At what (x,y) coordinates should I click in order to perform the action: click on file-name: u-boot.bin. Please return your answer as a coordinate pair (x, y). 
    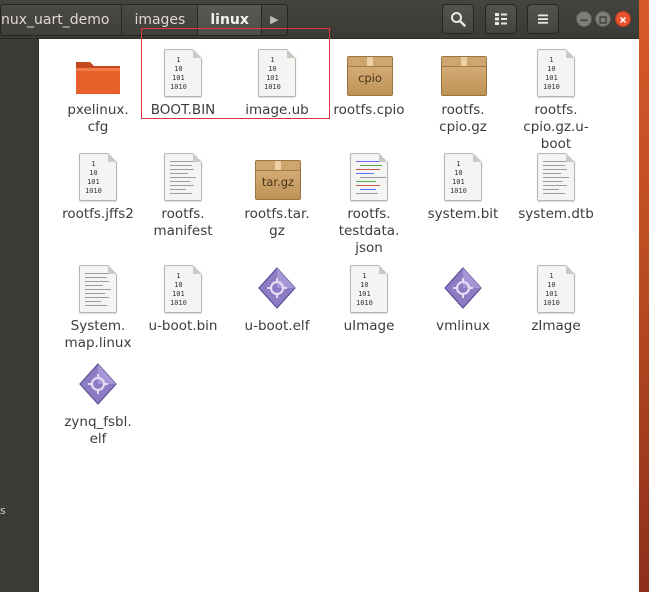
    Looking at the image, I should click on (183, 326).